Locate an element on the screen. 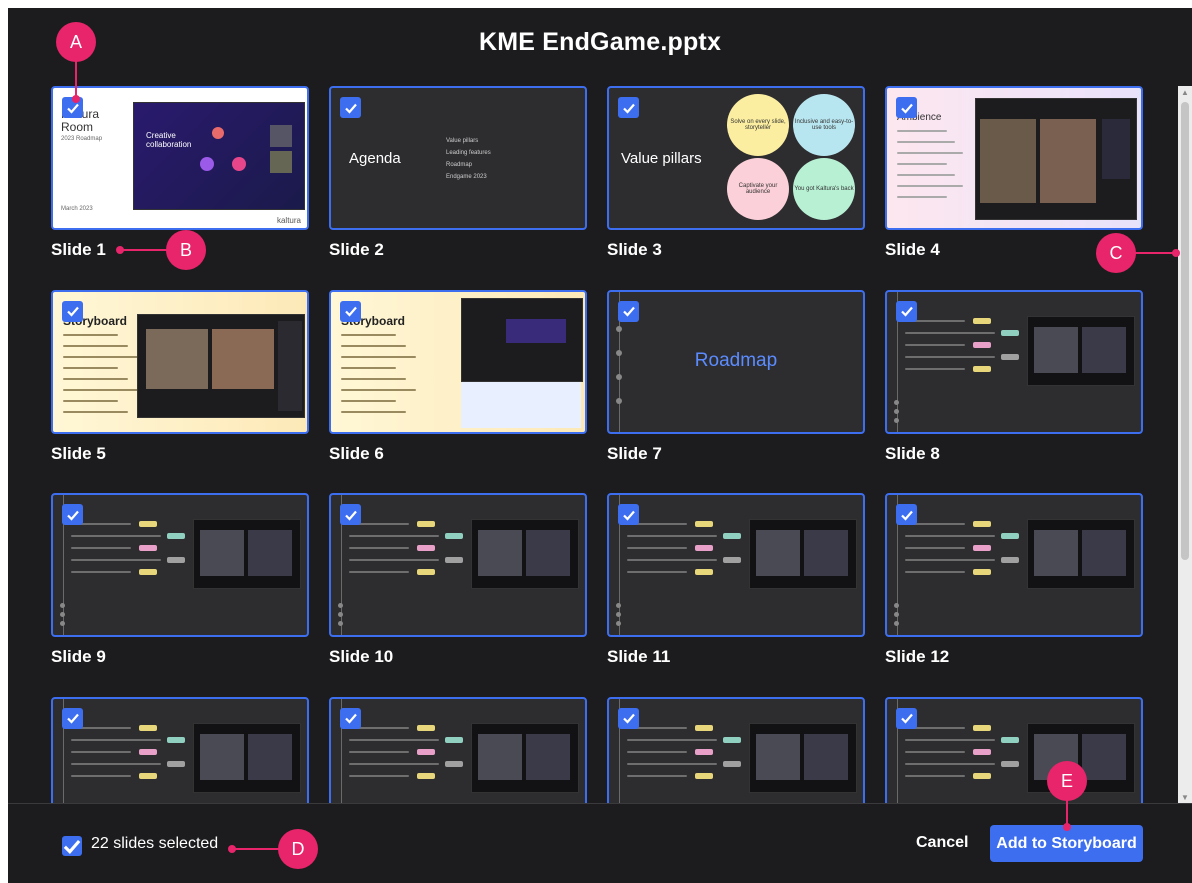 This screenshot has width=1192, height=883. slide-heading: Agenda is located at coordinates (375, 158).